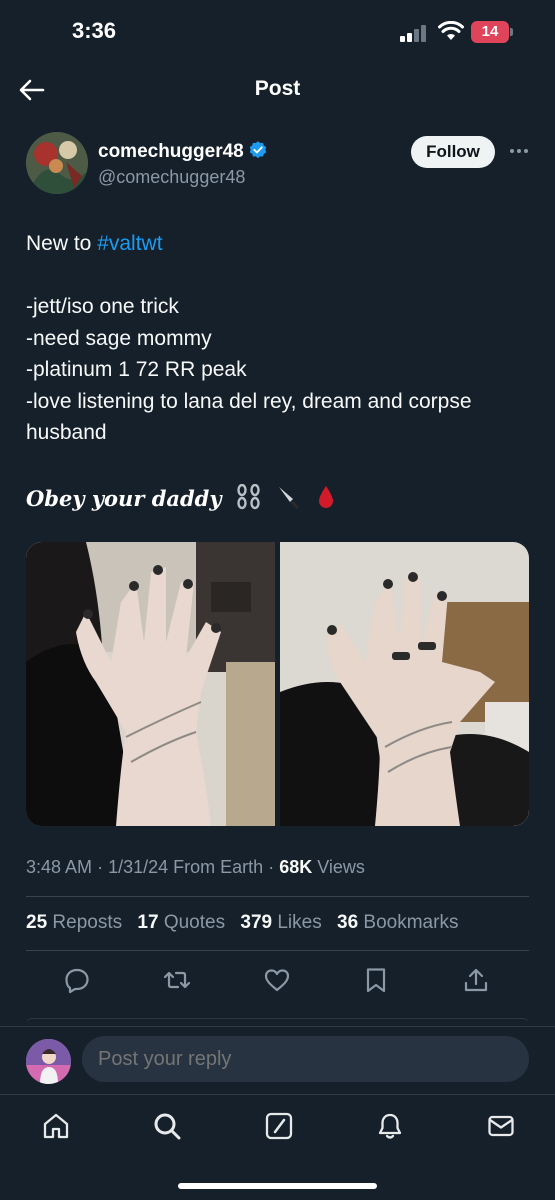  I want to click on author-display-name: comechugger48, so click(183, 151).